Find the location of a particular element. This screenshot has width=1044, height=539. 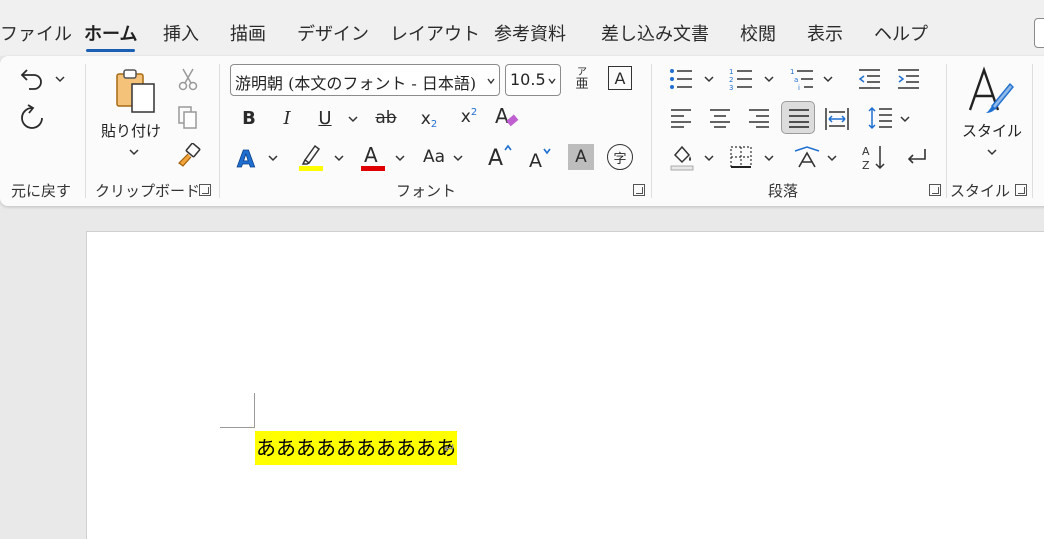

line-spacing-dropdown-icon is located at coordinates (905, 119).